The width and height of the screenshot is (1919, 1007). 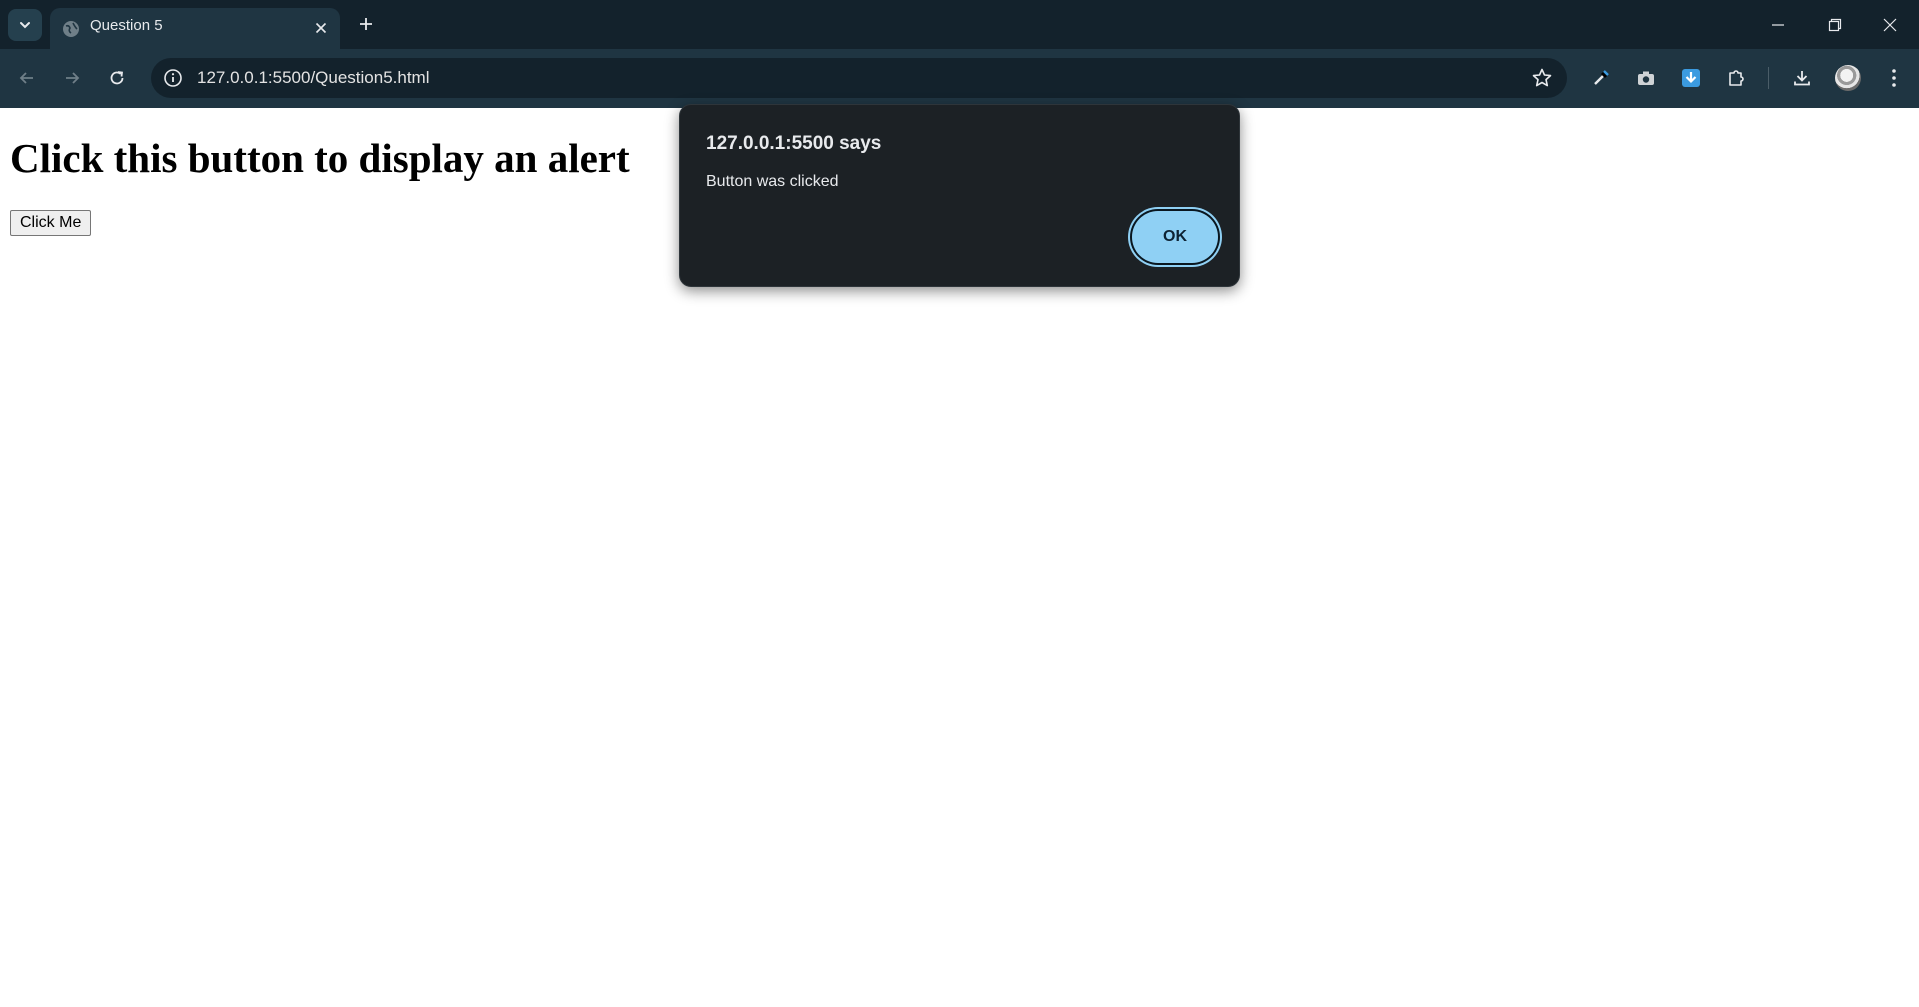 I want to click on download-arrow-icon, so click(x=1691, y=78).